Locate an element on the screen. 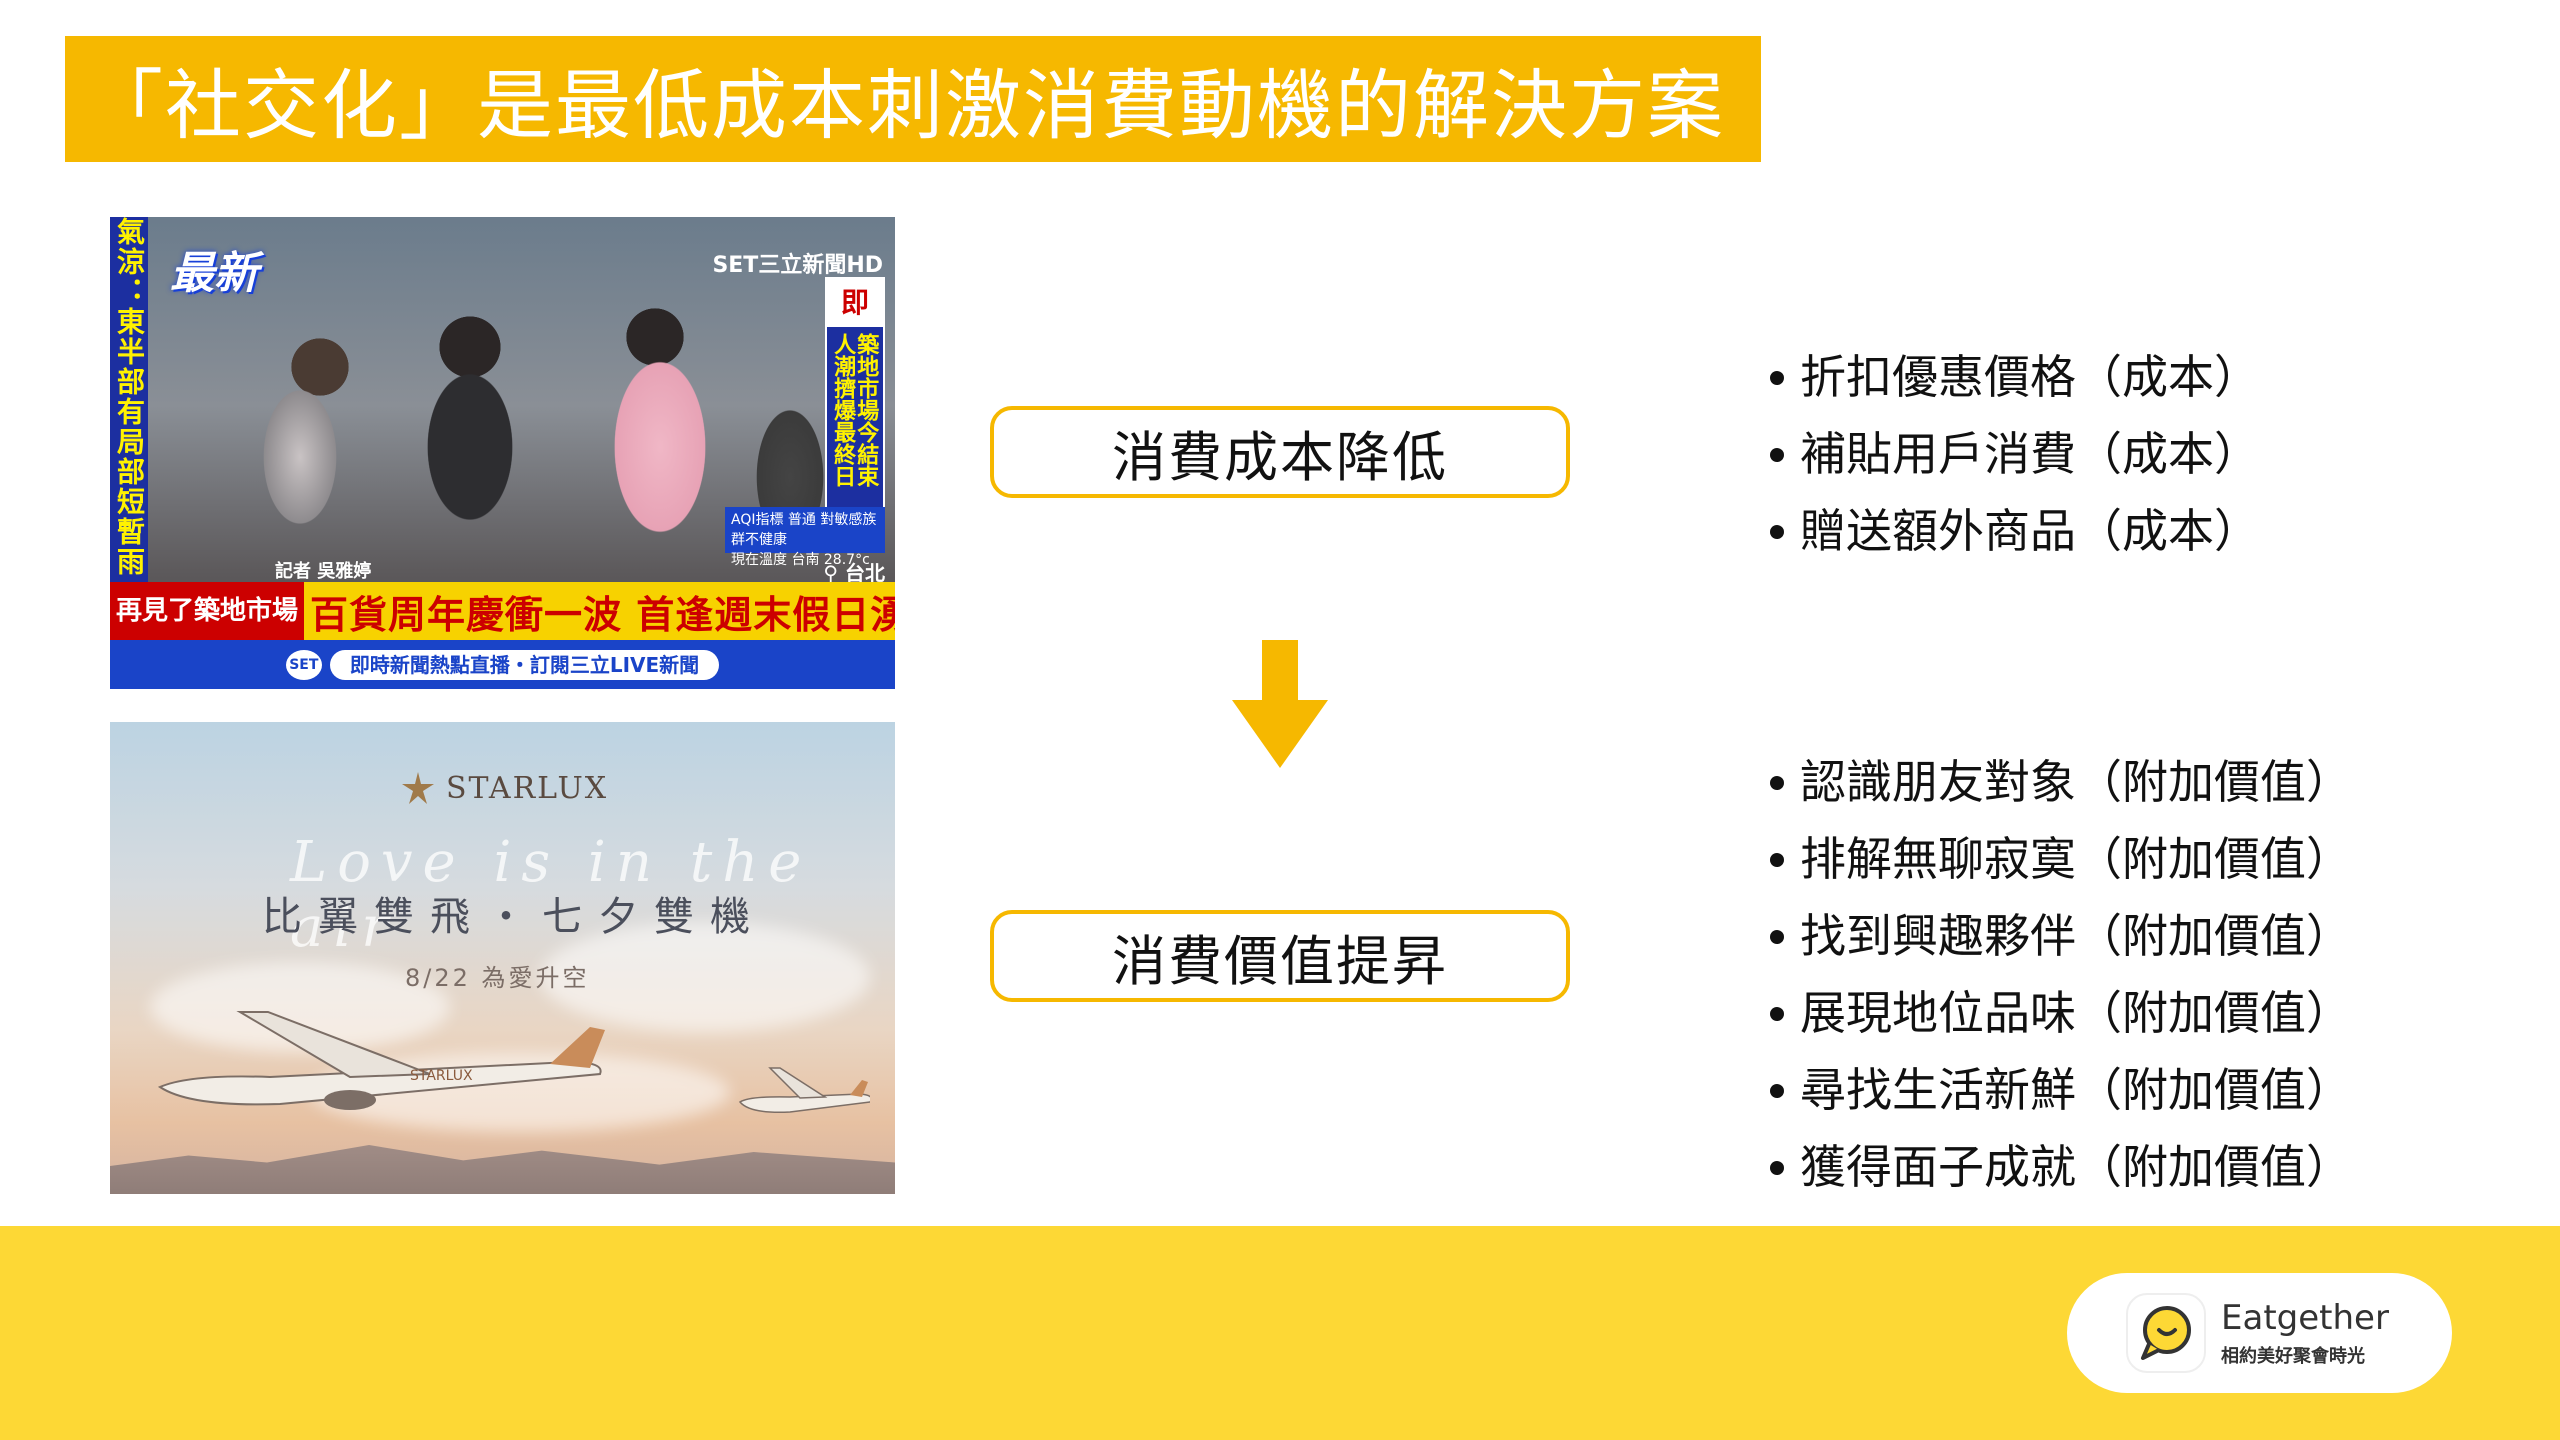 The height and width of the screenshot is (1440, 2560). list-item: 展現地位品味（附加價值） is located at coordinates (2061, 1013).